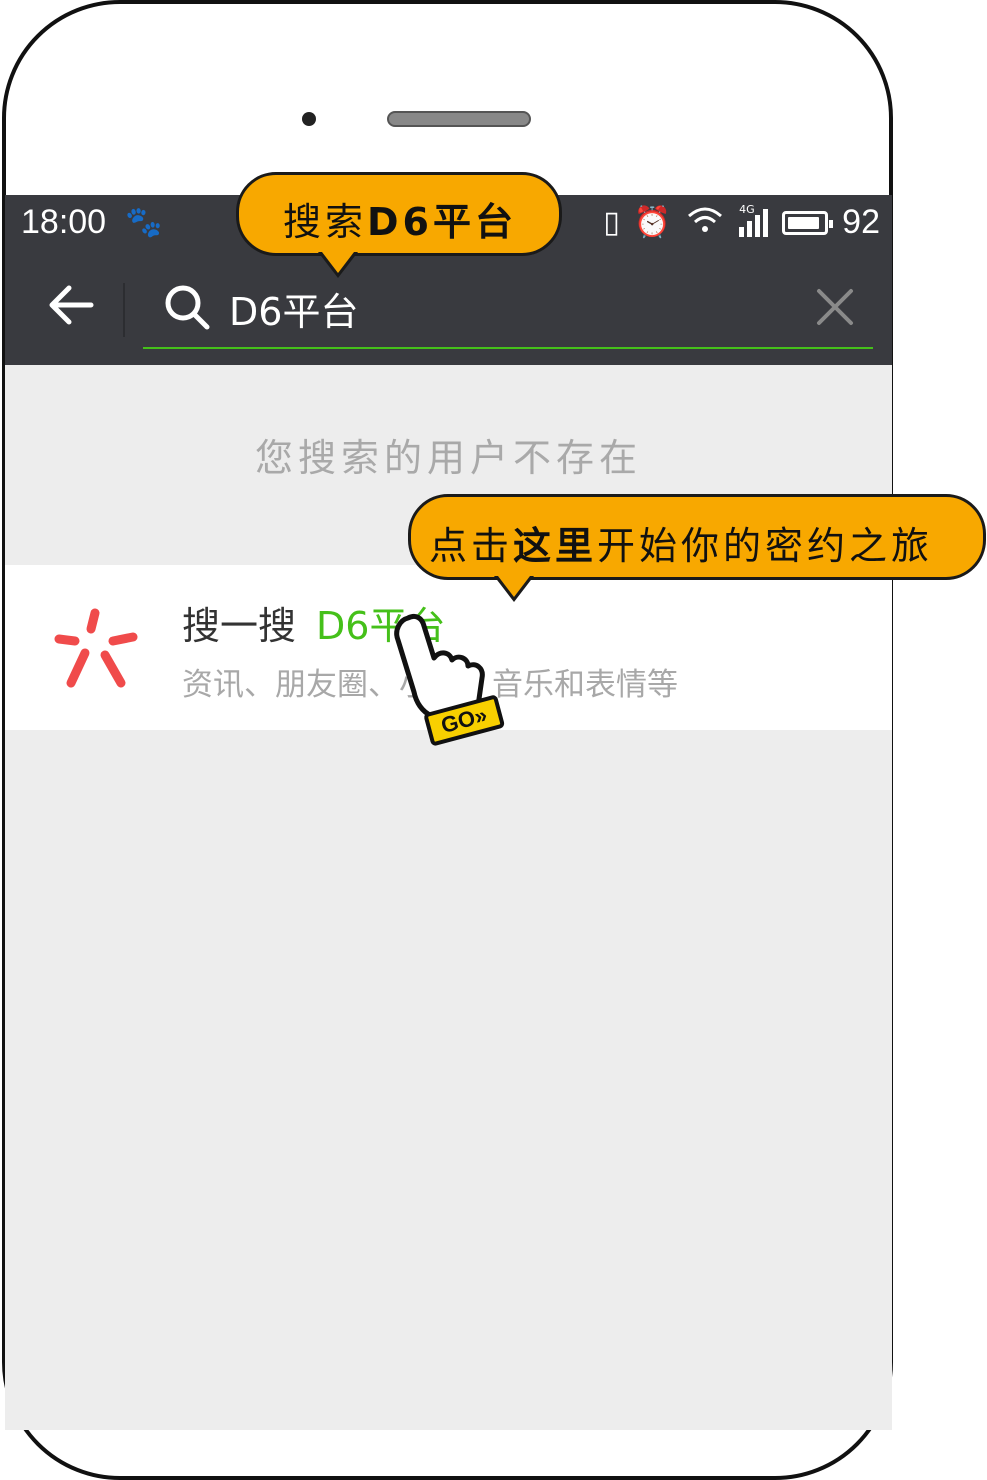  I want to click on header-divider, so click(124, 310).